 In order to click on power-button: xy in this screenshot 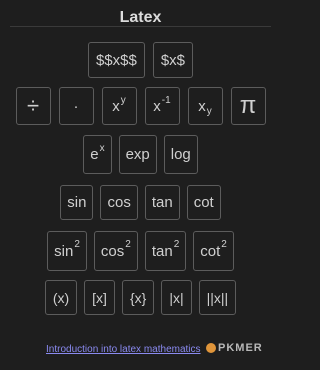, I will do `click(119, 106)`.